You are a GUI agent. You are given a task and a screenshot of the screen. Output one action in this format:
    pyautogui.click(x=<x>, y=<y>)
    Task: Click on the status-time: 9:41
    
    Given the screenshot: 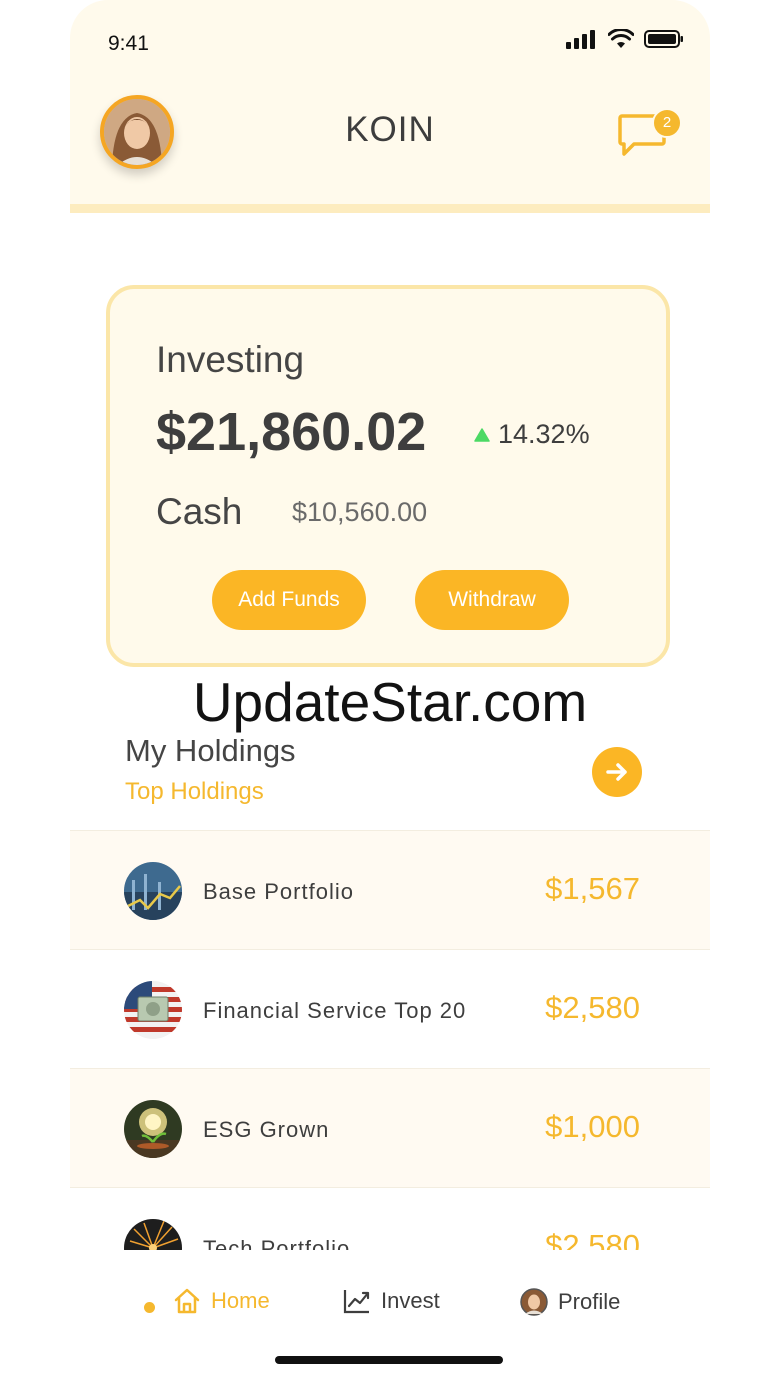 What is the action you would take?
    pyautogui.click(x=128, y=43)
    